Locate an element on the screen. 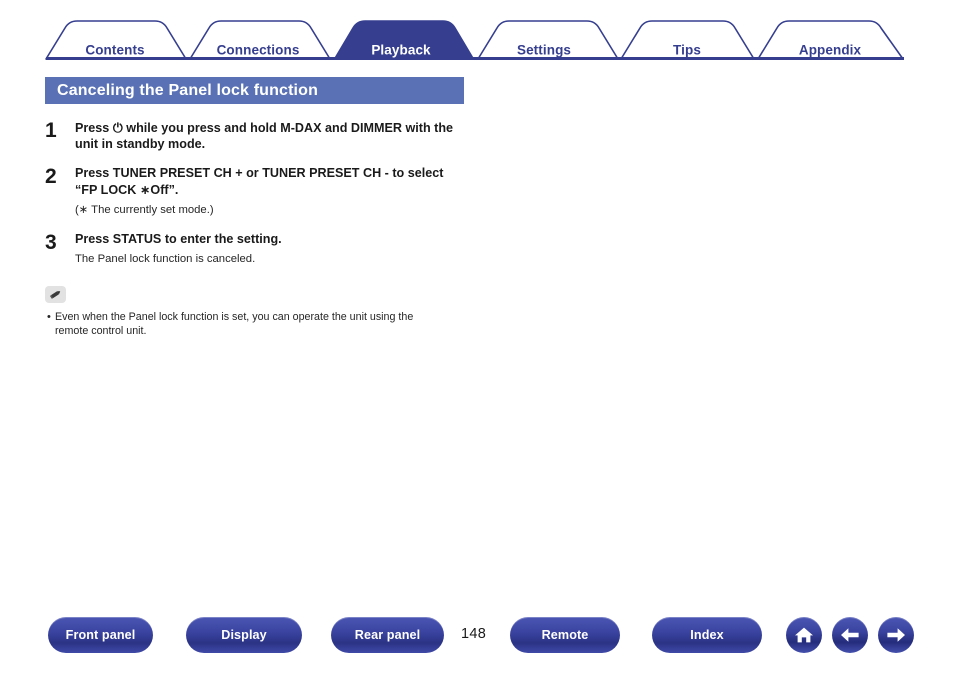 Image resolution: width=954 pixels, height=673 pixels. step-number: 2 is located at coordinates (51, 176).